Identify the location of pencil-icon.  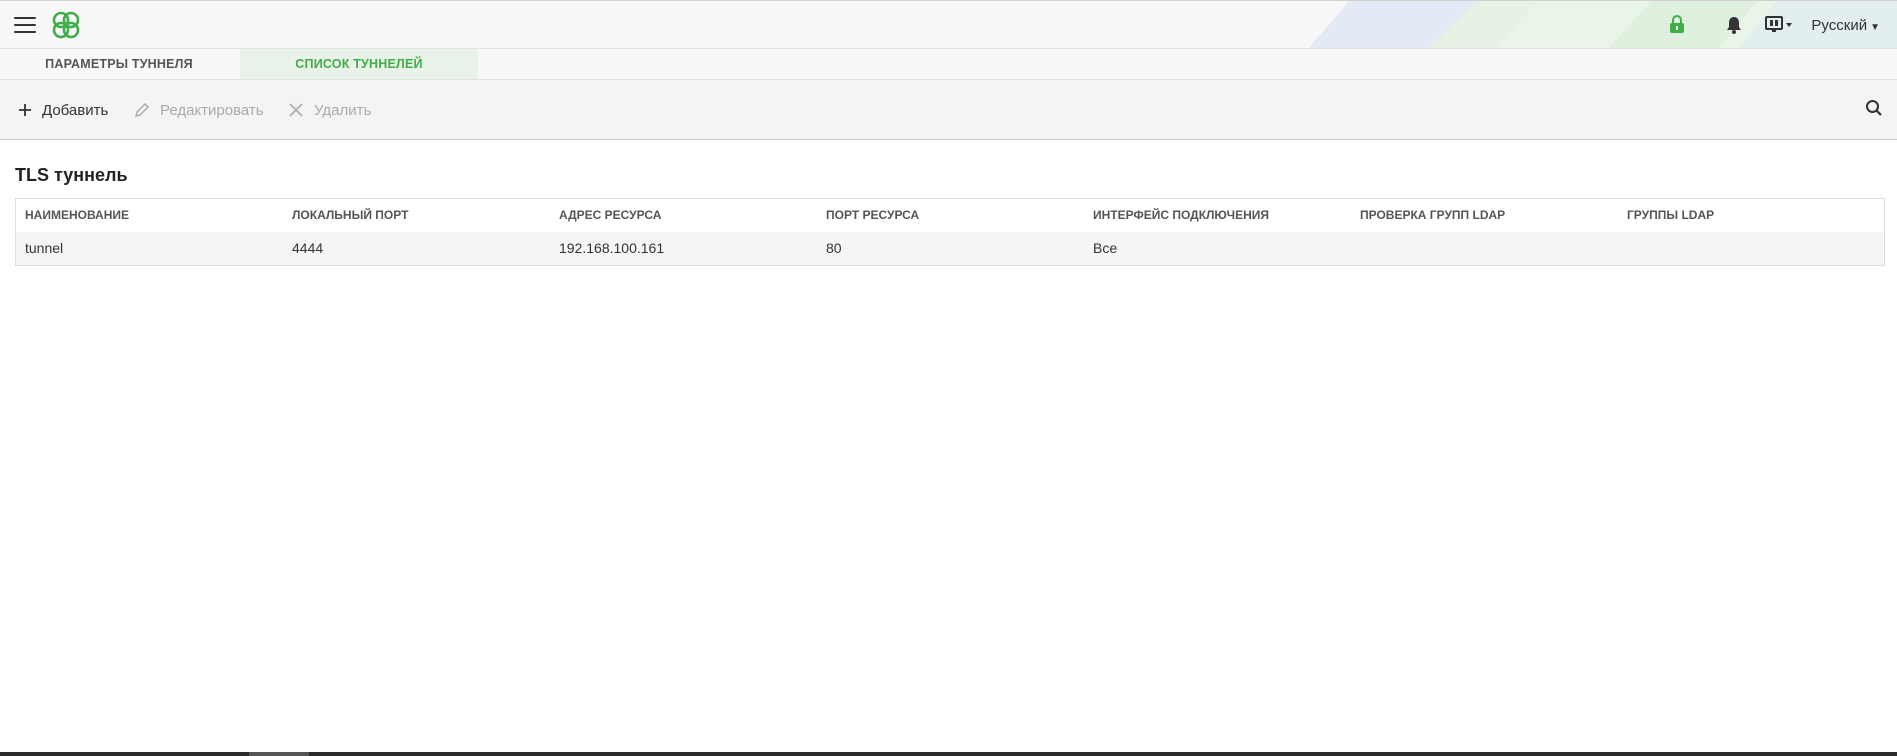
(142, 110).